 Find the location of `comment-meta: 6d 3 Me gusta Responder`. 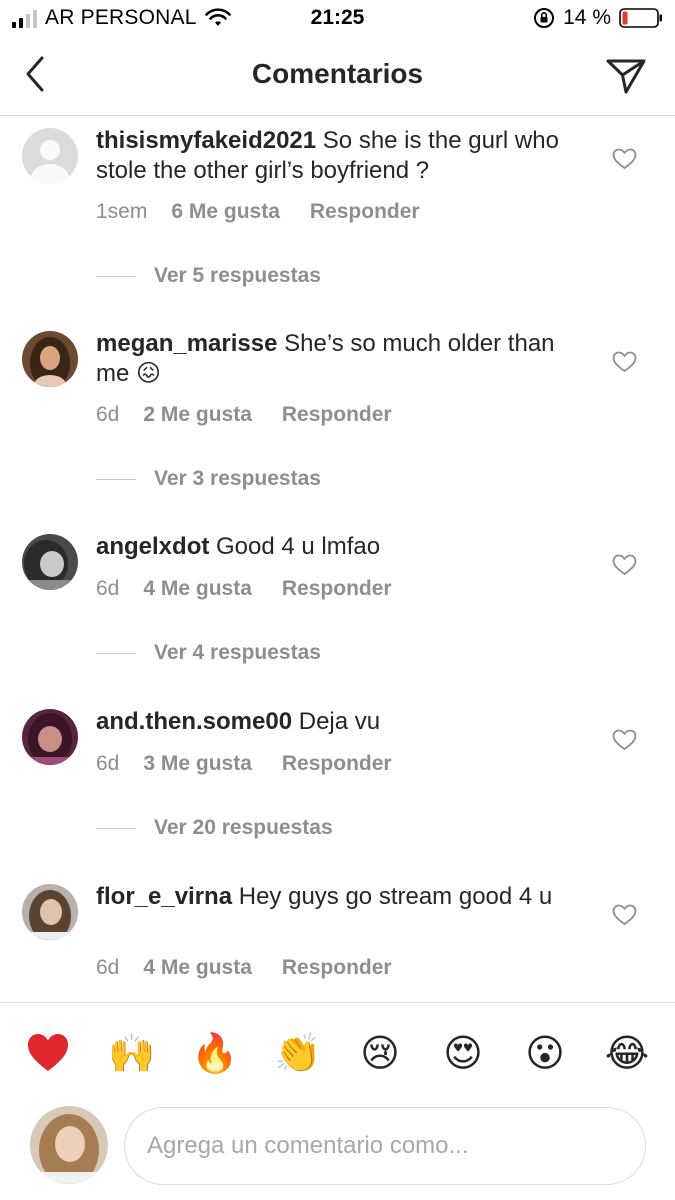

comment-meta: 6d 3 Me gusta Responder is located at coordinates (244, 764).